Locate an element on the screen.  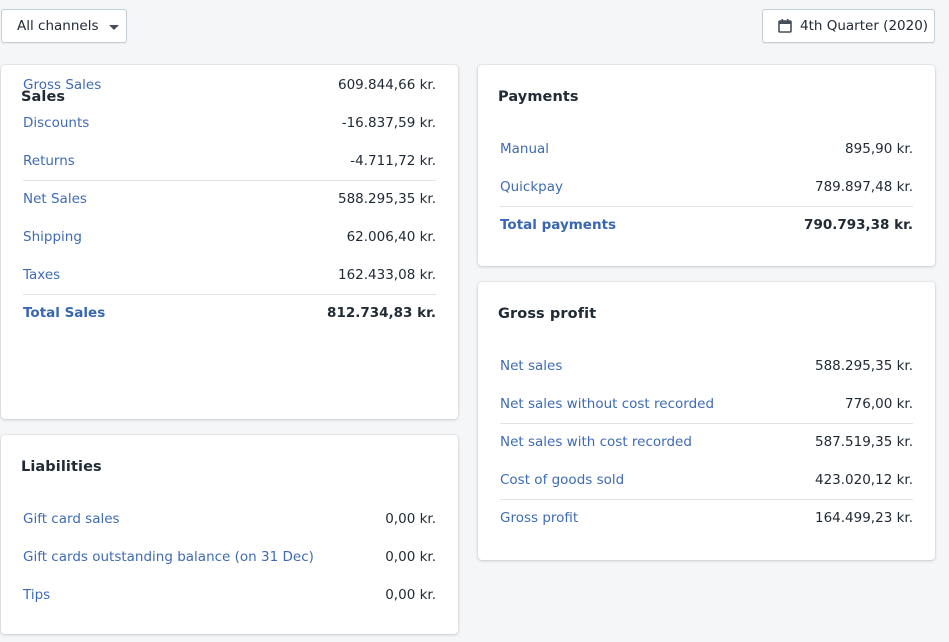
payments-row-quickpay: Quickpay 789.897,48 kr. is located at coordinates (706, 187).